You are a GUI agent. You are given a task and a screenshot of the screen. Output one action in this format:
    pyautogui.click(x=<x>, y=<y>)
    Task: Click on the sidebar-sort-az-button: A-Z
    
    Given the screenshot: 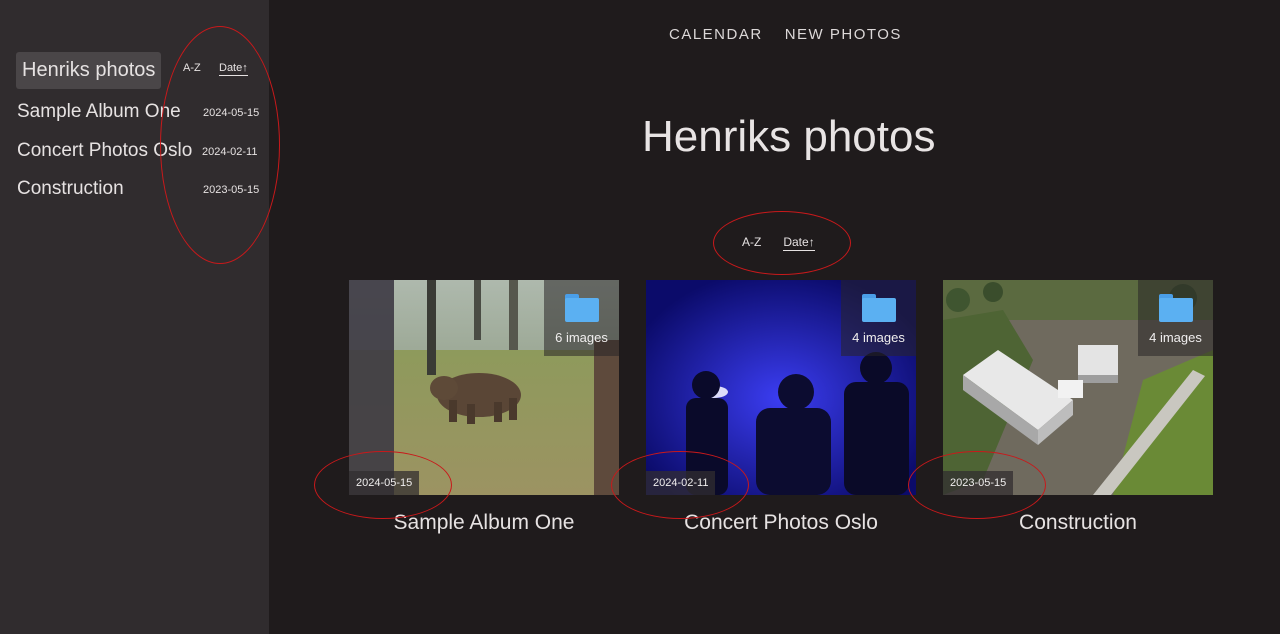 What is the action you would take?
    pyautogui.click(x=192, y=68)
    